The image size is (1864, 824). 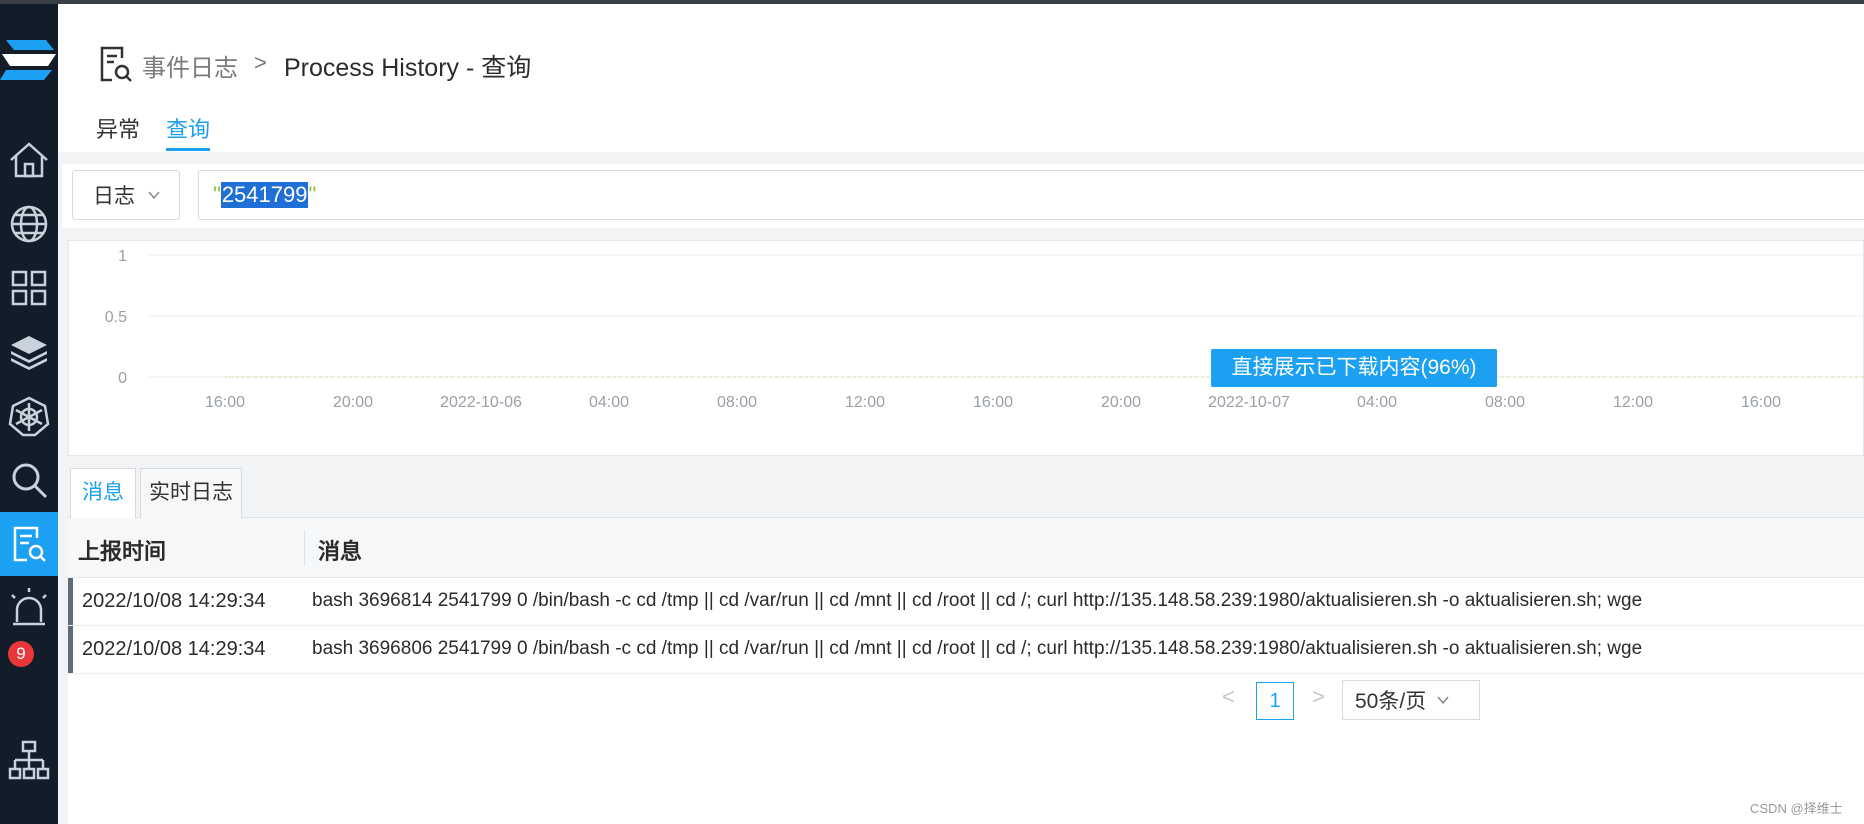 I want to click on layers-icon, so click(x=29, y=353).